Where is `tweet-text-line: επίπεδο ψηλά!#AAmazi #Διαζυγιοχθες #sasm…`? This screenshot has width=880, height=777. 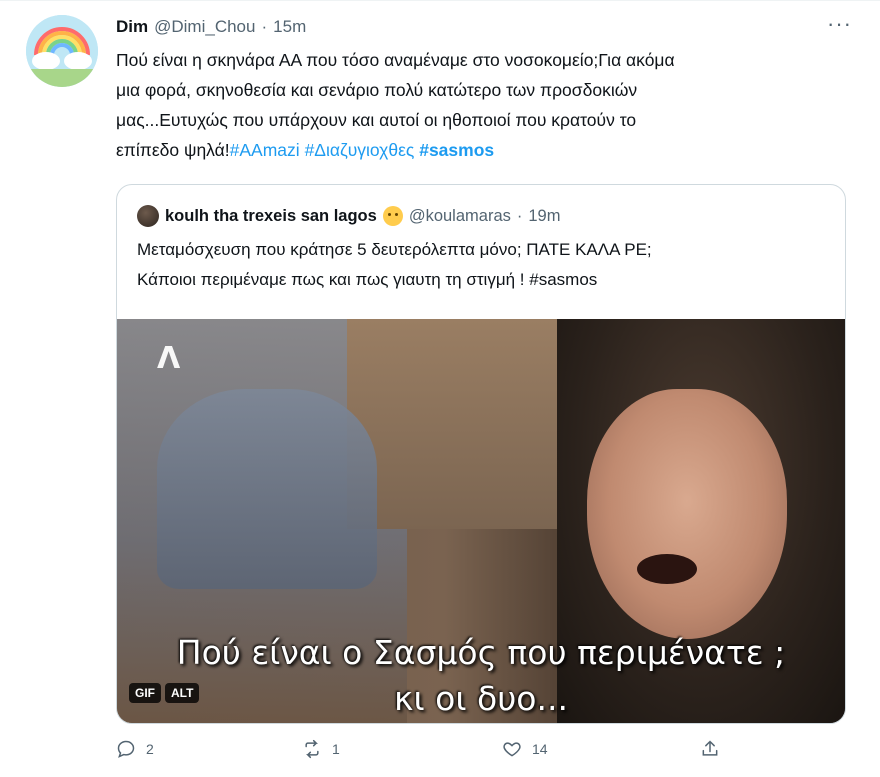
tweet-text-line: επίπεδο ψηλά!#AAmazi #Διαζυγιοχθες #sasm… is located at coordinates (486, 150).